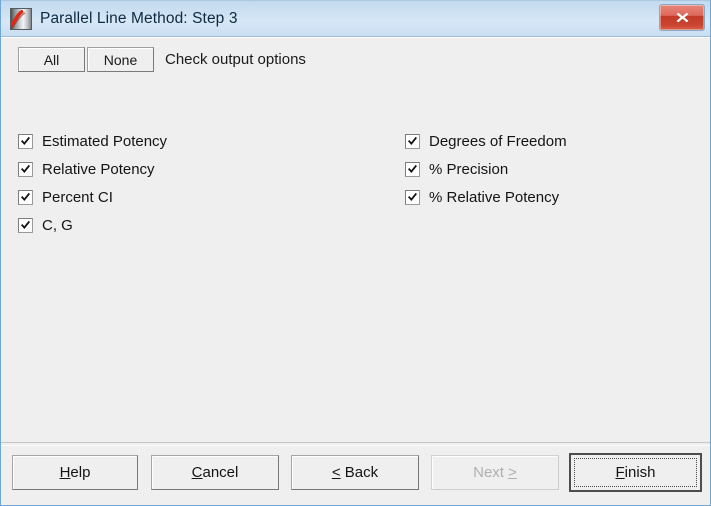 This screenshot has width=711, height=506. I want to click on finish-mnemonic: F, so click(620, 472).